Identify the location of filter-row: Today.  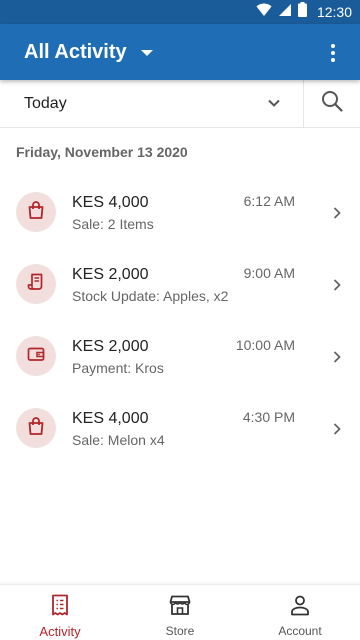
(180, 103).